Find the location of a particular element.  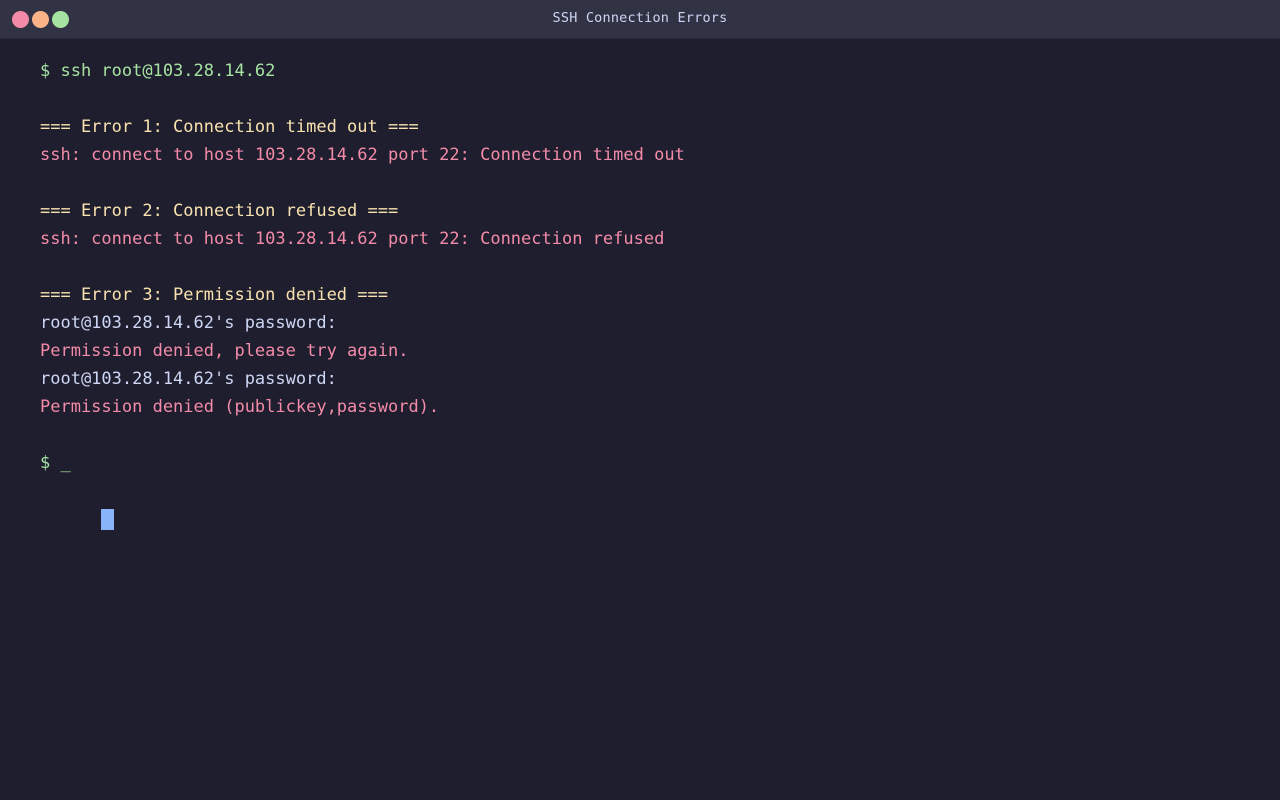

password-prompt-2: root@103.28.14.62's password: is located at coordinates (188, 379).